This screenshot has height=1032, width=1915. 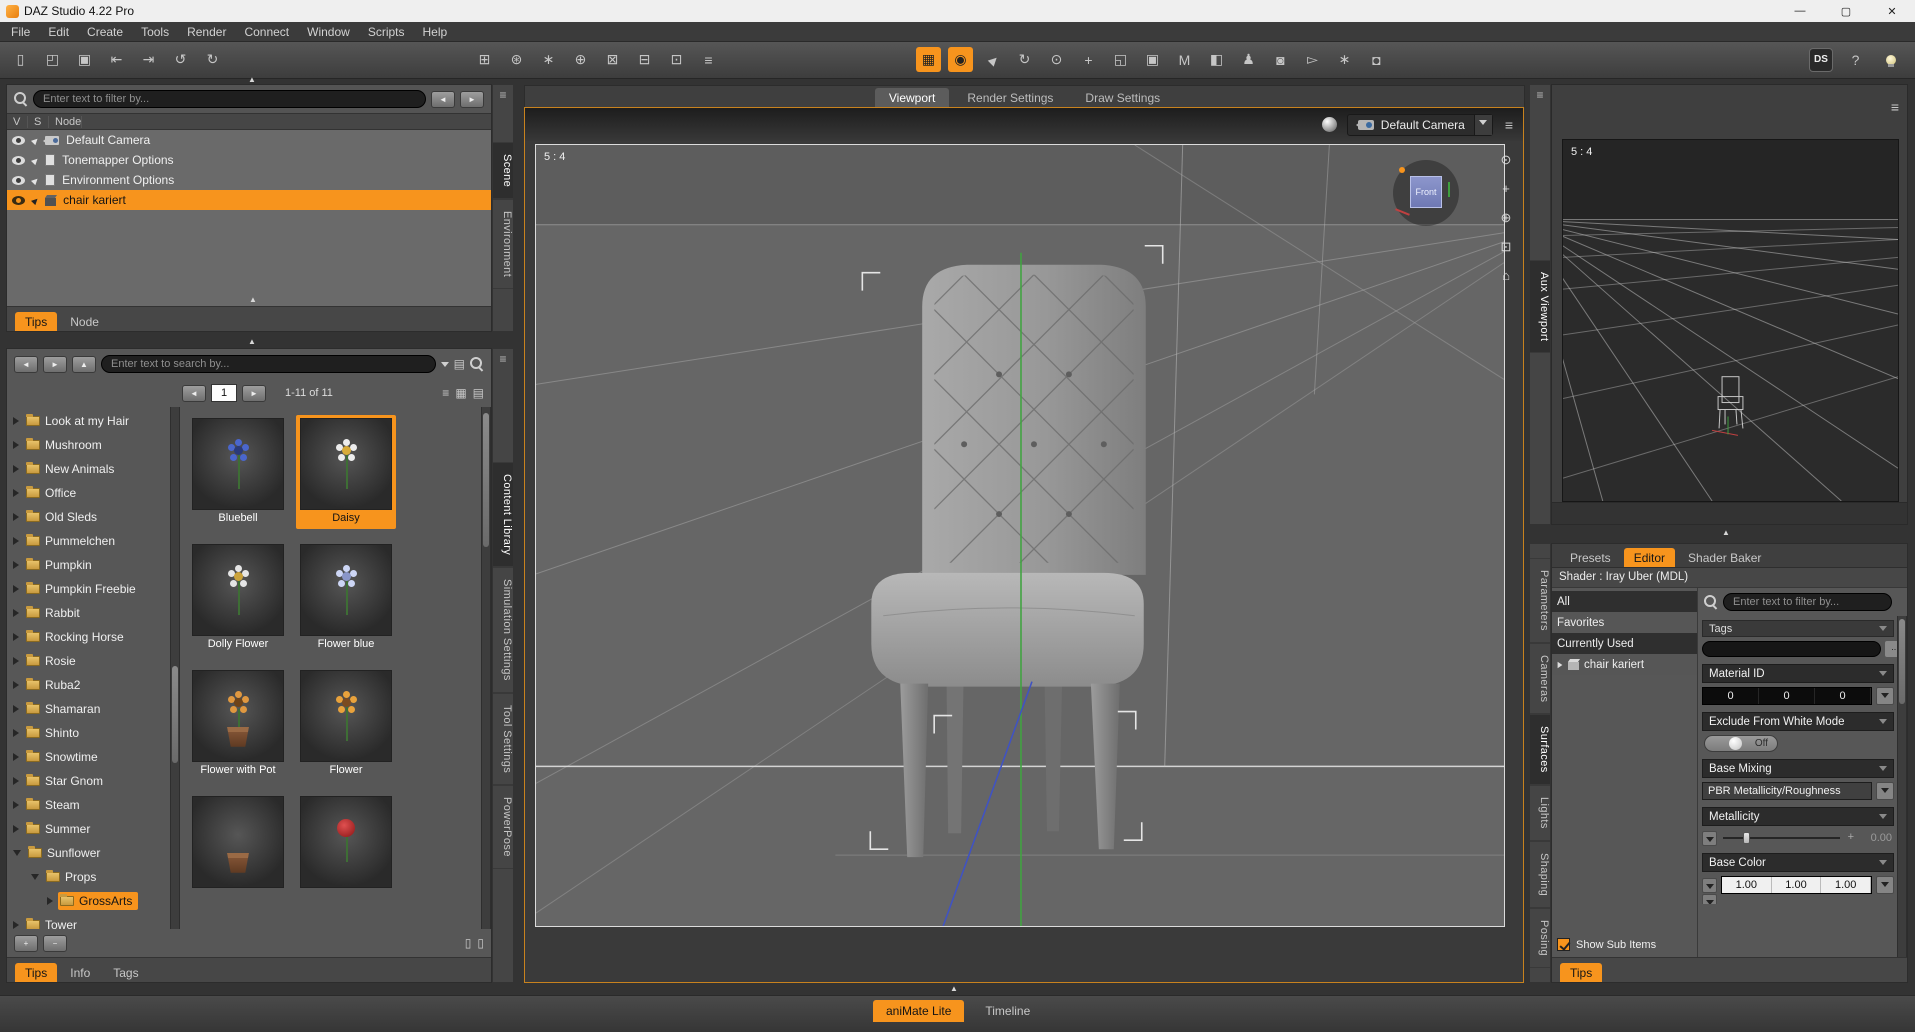 I want to click on library-folder: New Animals, so click(x=88, y=469).